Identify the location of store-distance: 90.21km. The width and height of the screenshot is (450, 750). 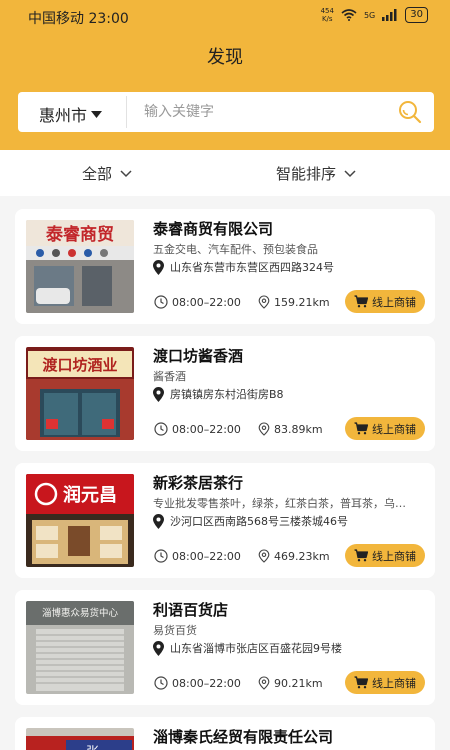
(290, 683).